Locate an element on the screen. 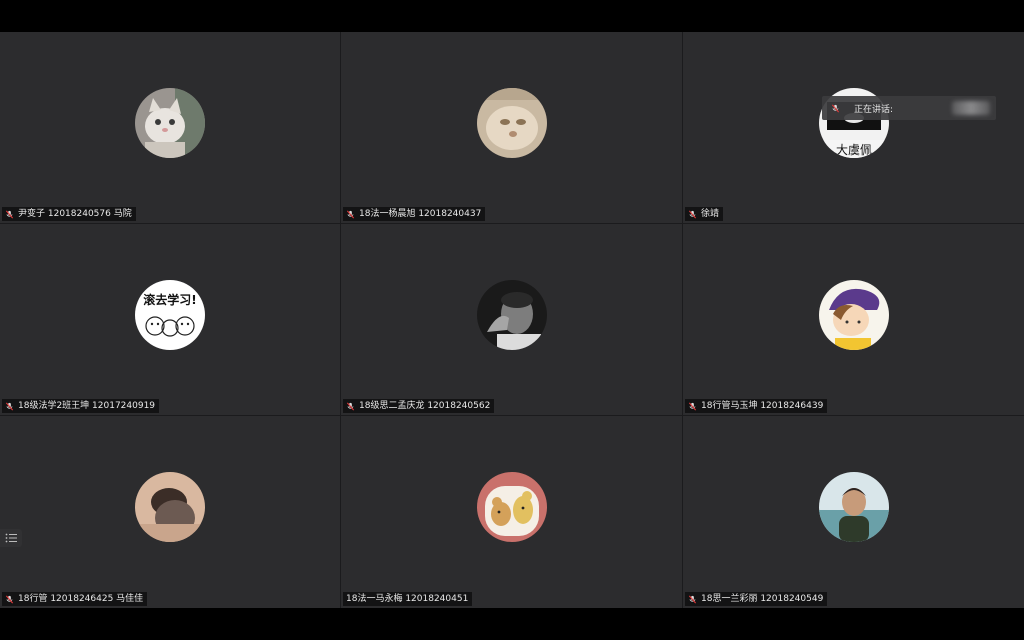 The image size is (1024, 640). participant-name-tag: 18法一杨晨旭 12018240437 is located at coordinates (414, 214).